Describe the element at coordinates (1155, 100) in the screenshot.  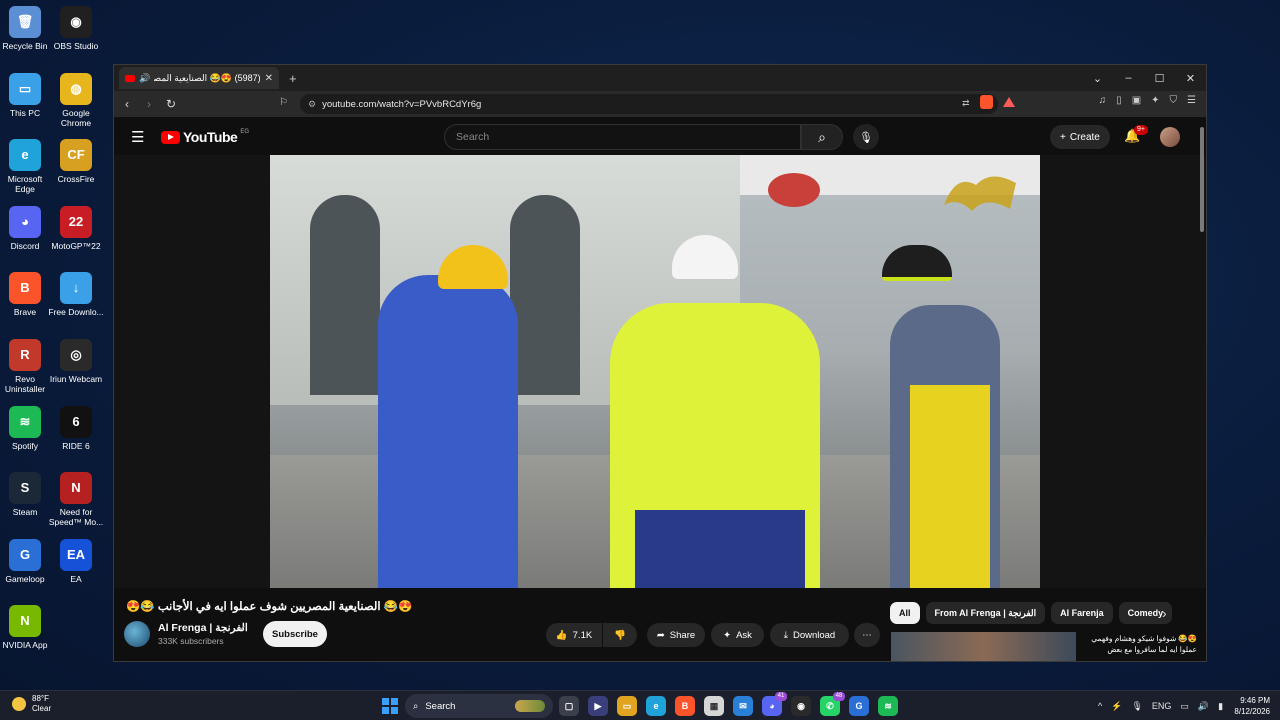
I see `extensions-icon: ✦` at that location.